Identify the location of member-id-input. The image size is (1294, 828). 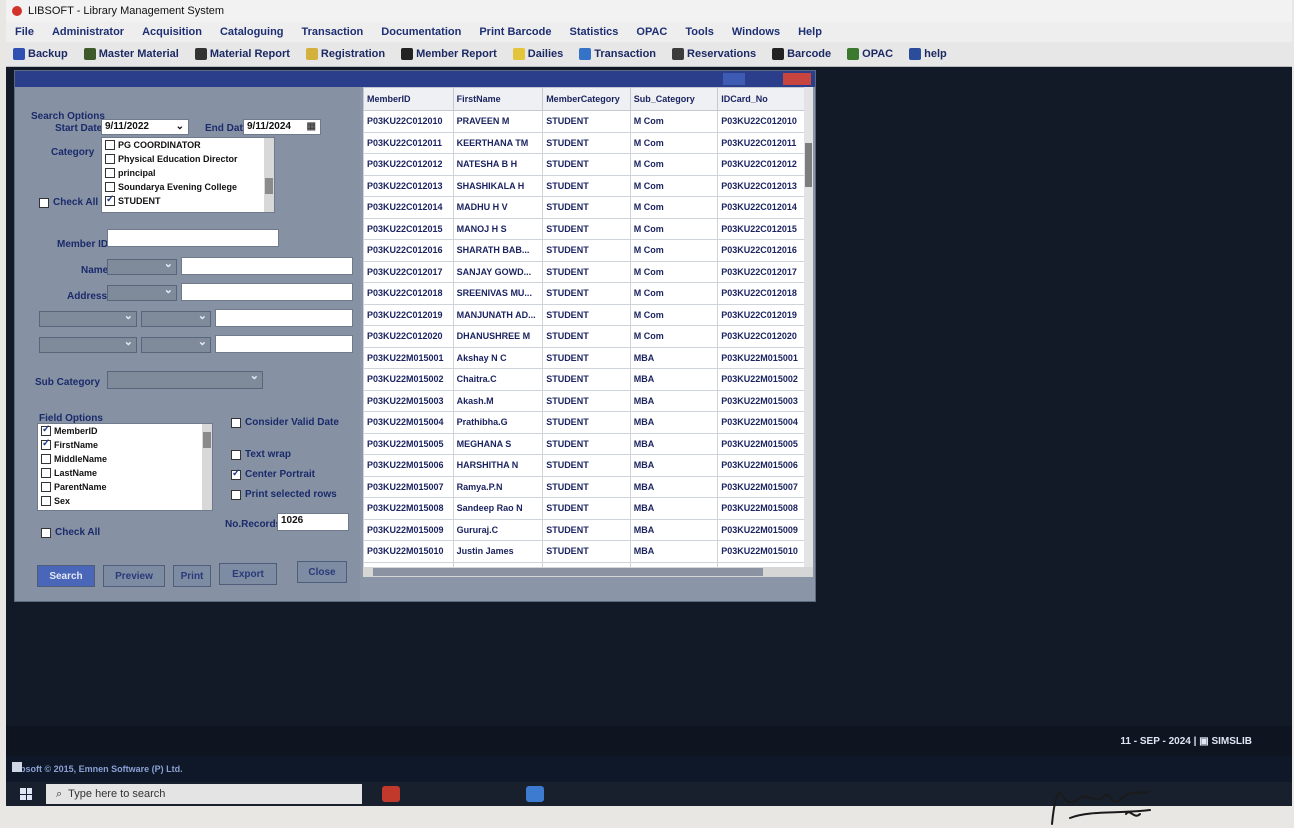
(193, 238).